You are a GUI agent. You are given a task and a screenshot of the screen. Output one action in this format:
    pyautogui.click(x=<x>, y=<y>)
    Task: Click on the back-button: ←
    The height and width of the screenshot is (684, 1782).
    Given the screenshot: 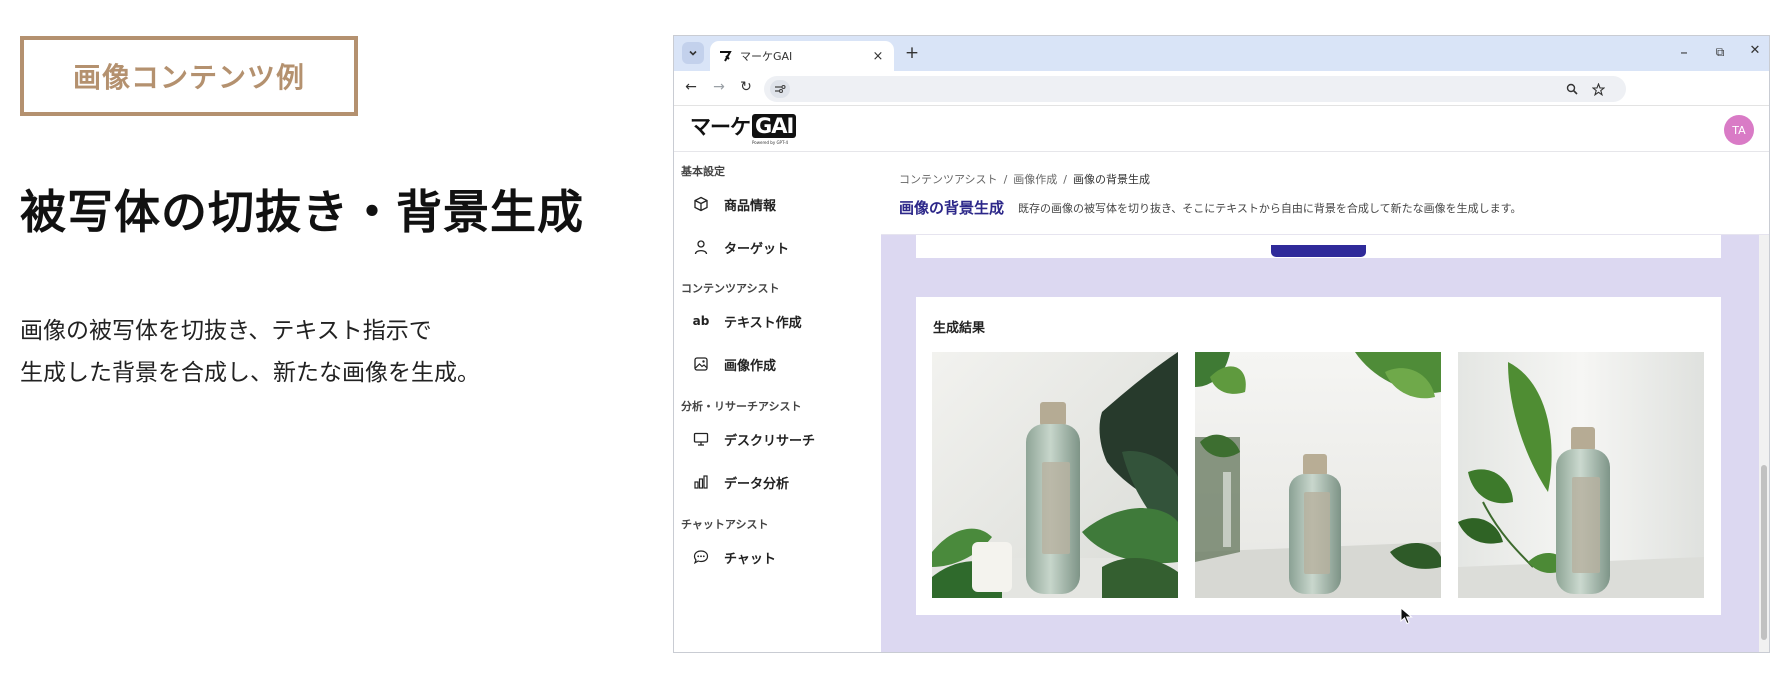 What is the action you would take?
    pyautogui.click(x=691, y=87)
    